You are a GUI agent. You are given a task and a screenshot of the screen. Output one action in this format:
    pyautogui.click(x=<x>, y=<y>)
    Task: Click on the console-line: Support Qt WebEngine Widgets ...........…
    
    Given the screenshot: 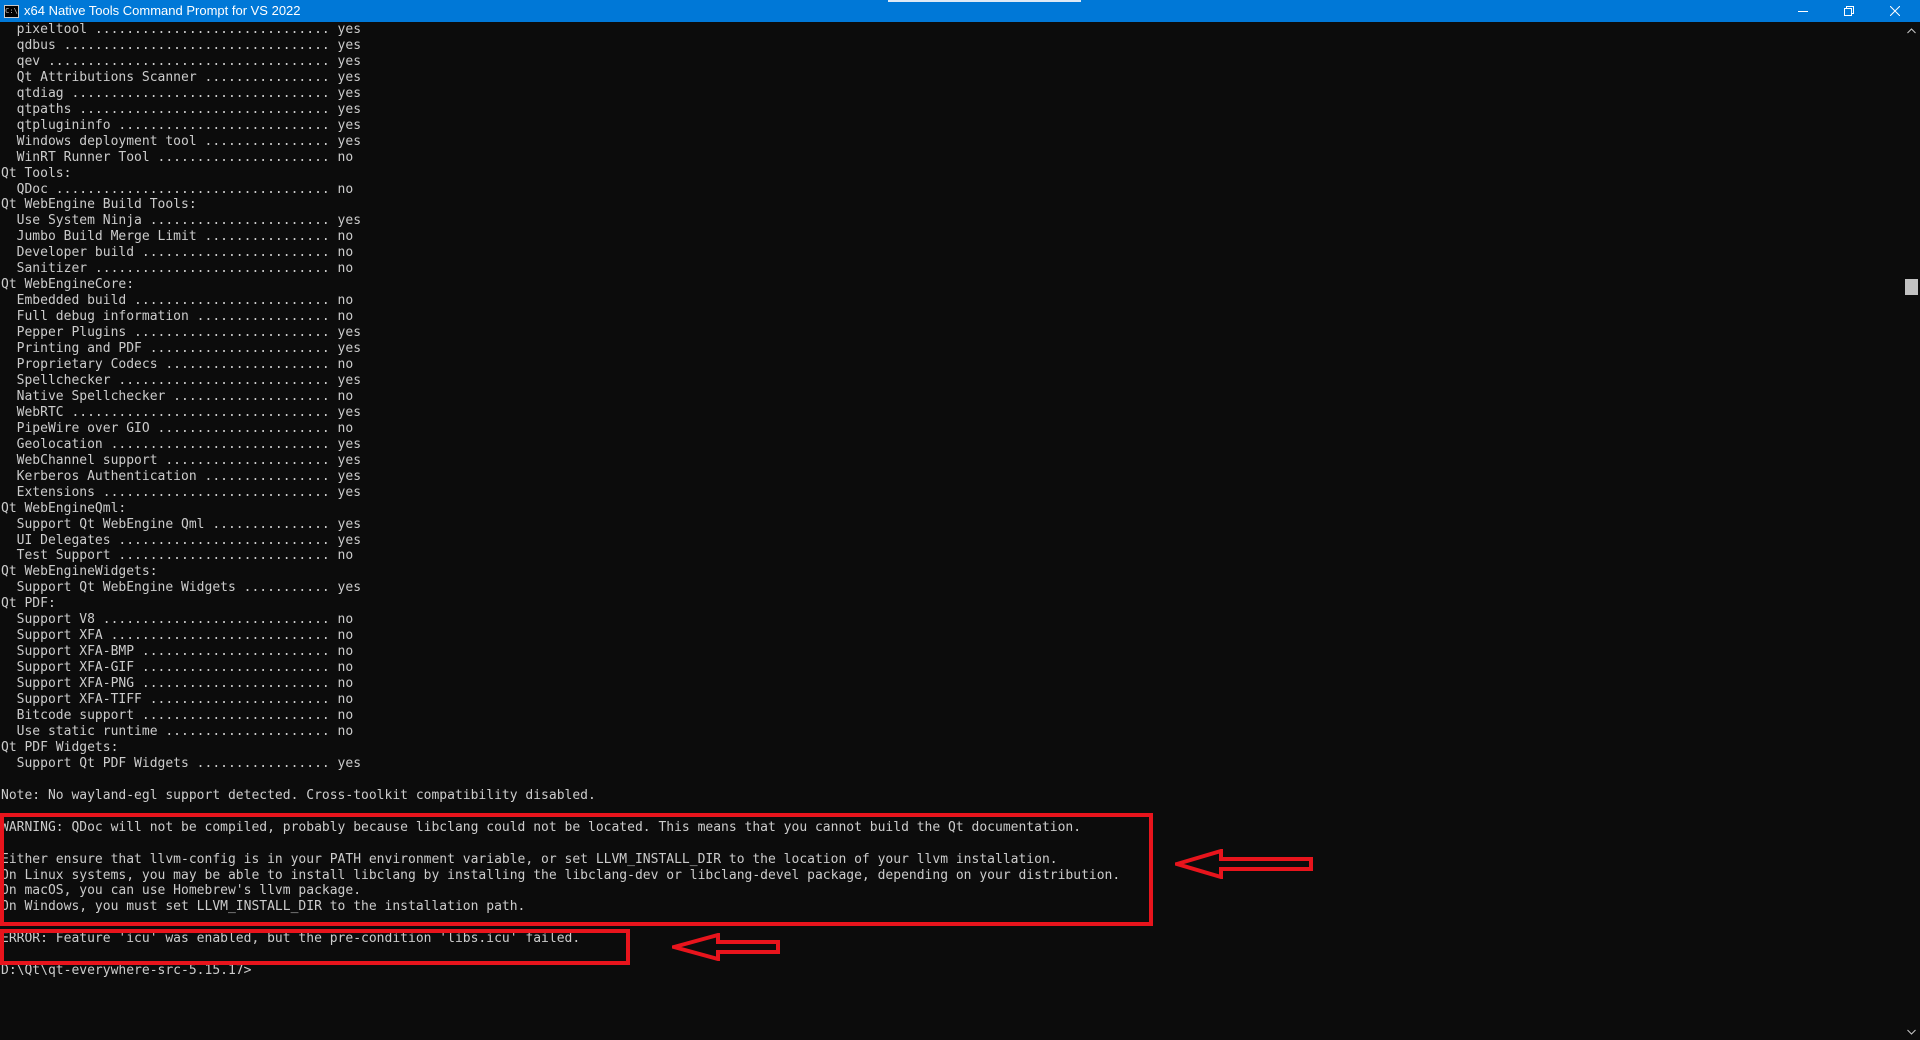 What is the action you would take?
    pyautogui.click(x=181, y=588)
    